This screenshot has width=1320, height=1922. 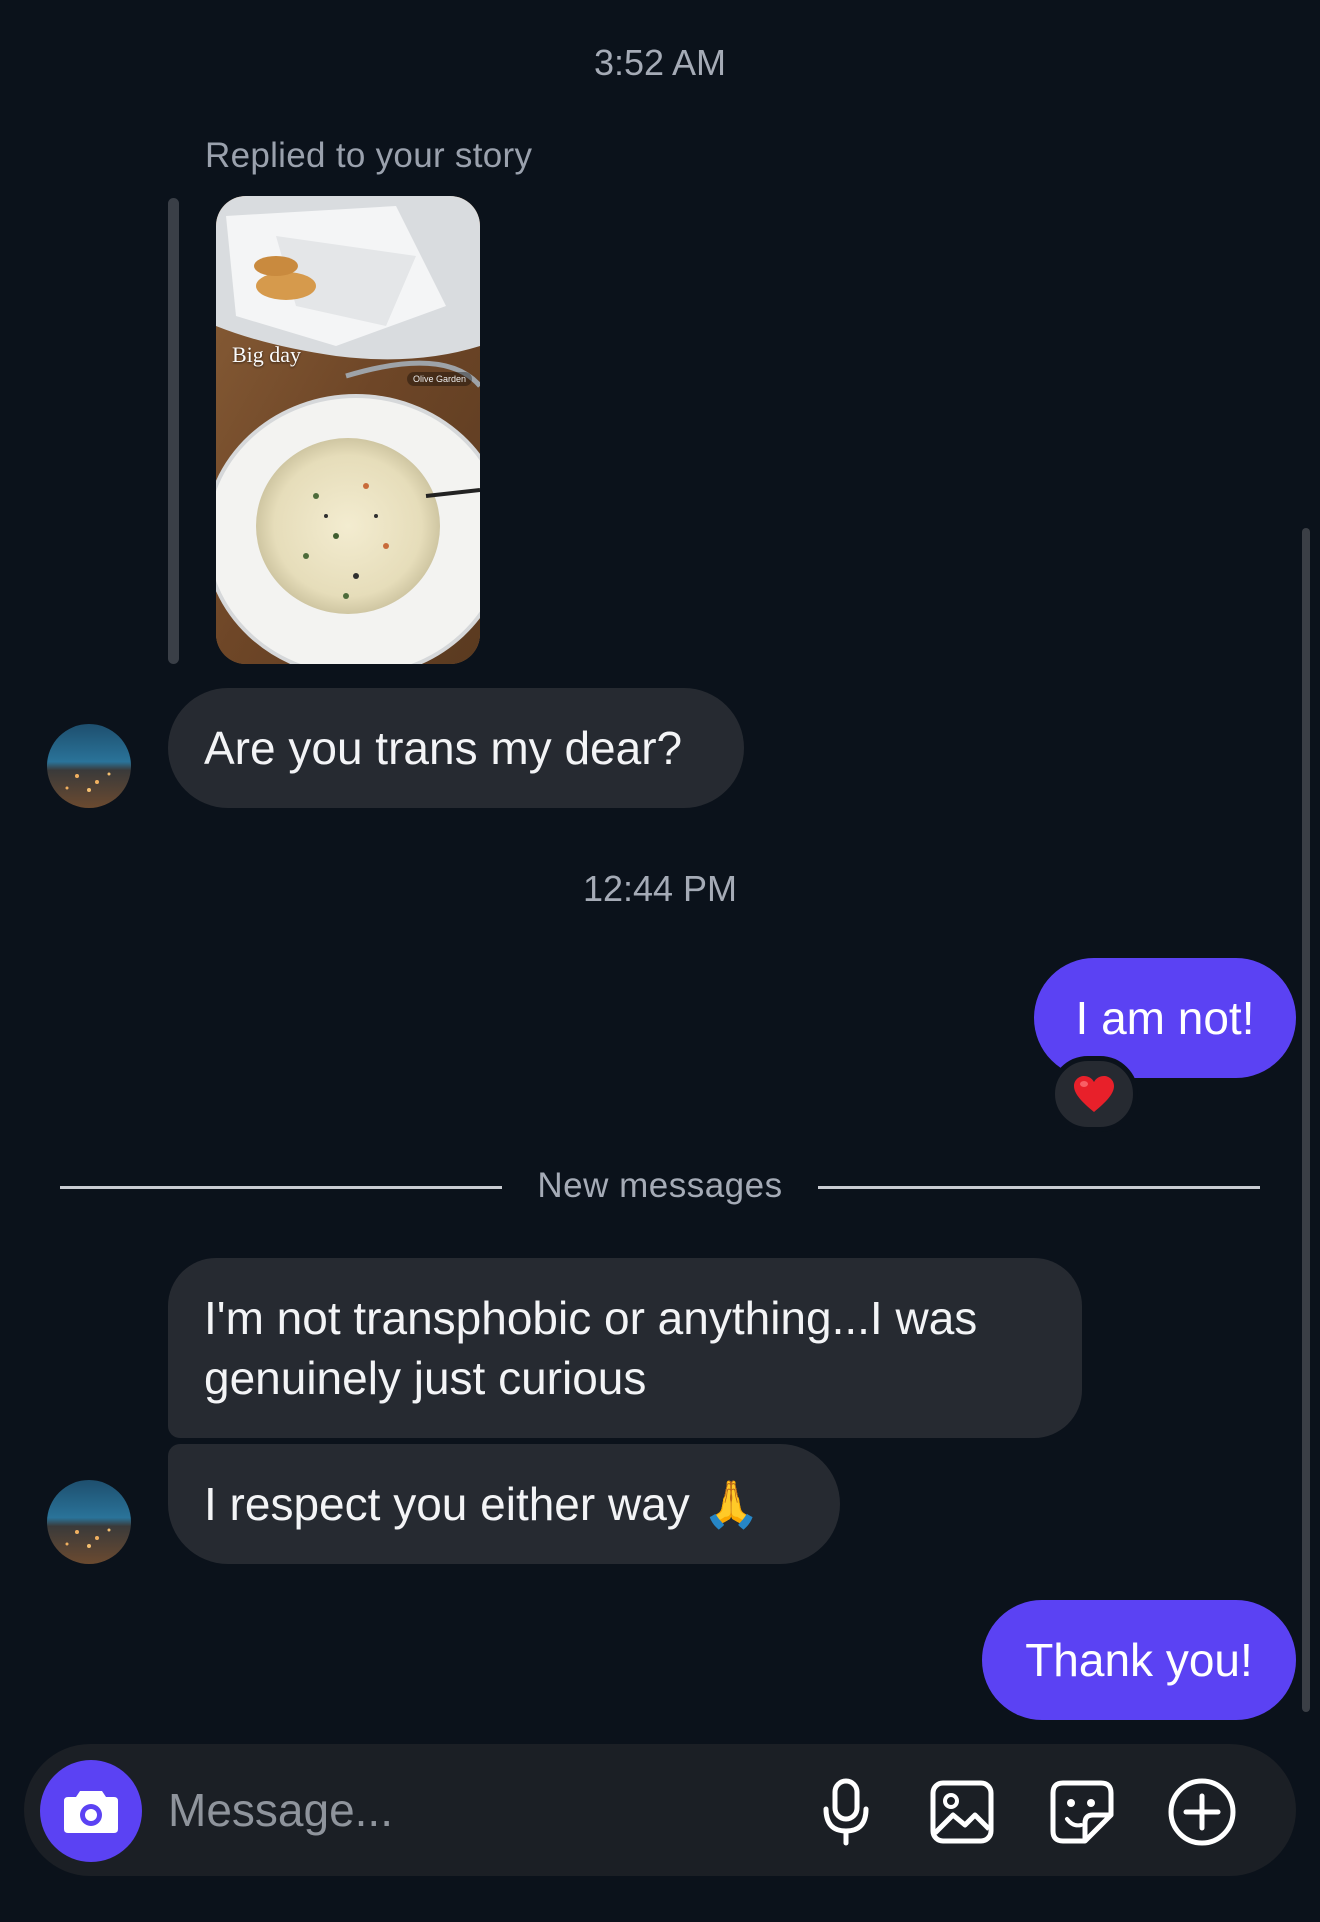 What do you see at coordinates (443, 748) in the screenshot?
I see `message-text: Are you trans my dear?` at bounding box center [443, 748].